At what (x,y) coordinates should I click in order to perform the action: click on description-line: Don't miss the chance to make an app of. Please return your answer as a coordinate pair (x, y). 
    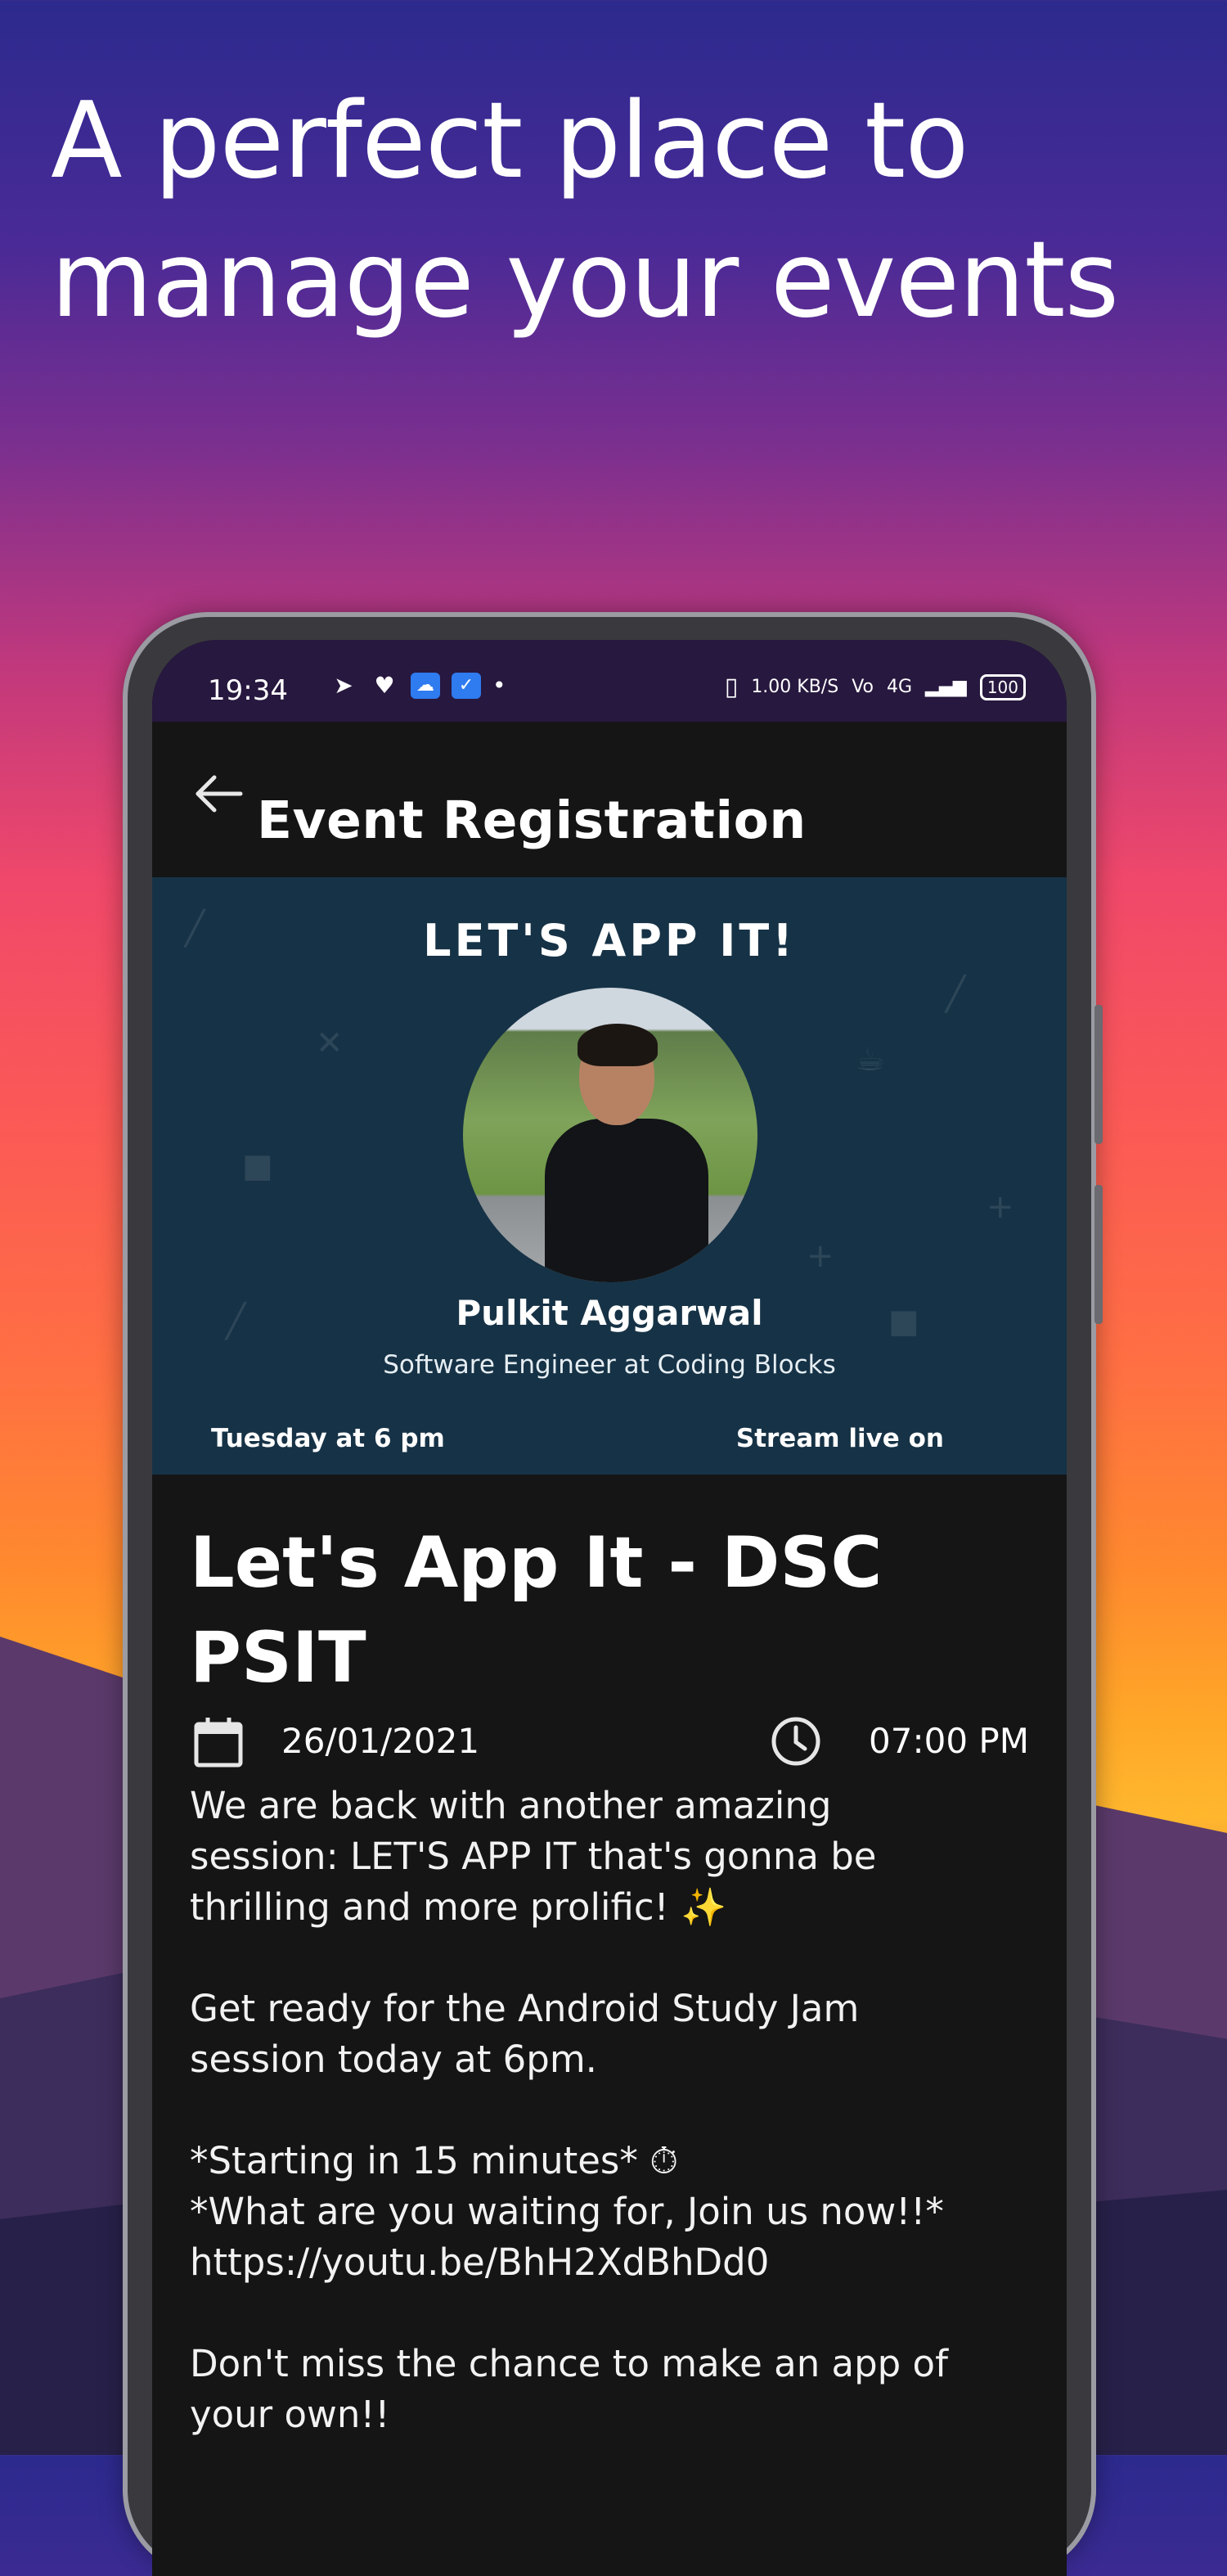
    Looking at the image, I should click on (569, 2364).